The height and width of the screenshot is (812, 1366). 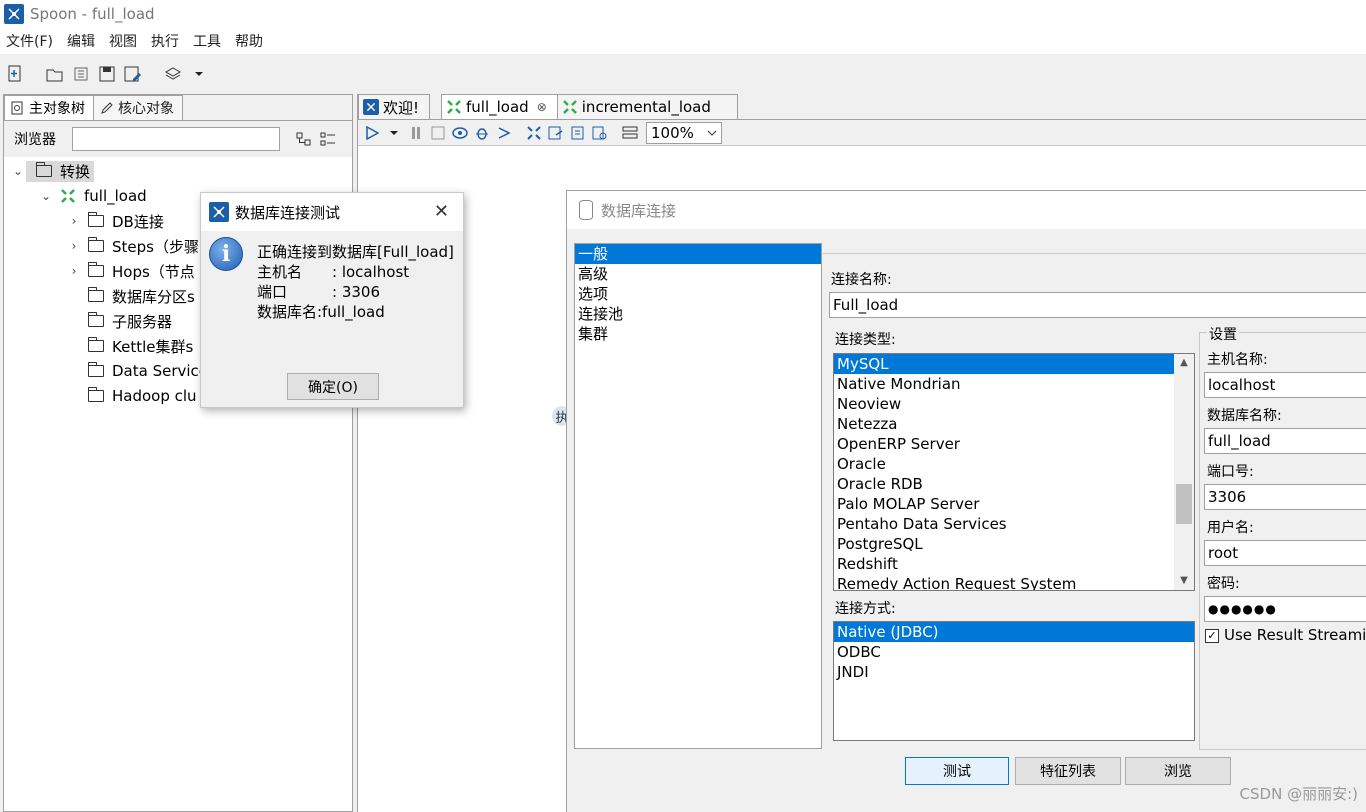 What do you see at coordinates (1068, 771) in the screenshot?
I see `feature-list-button: 特征列表` at bounding box center [1068, 771].